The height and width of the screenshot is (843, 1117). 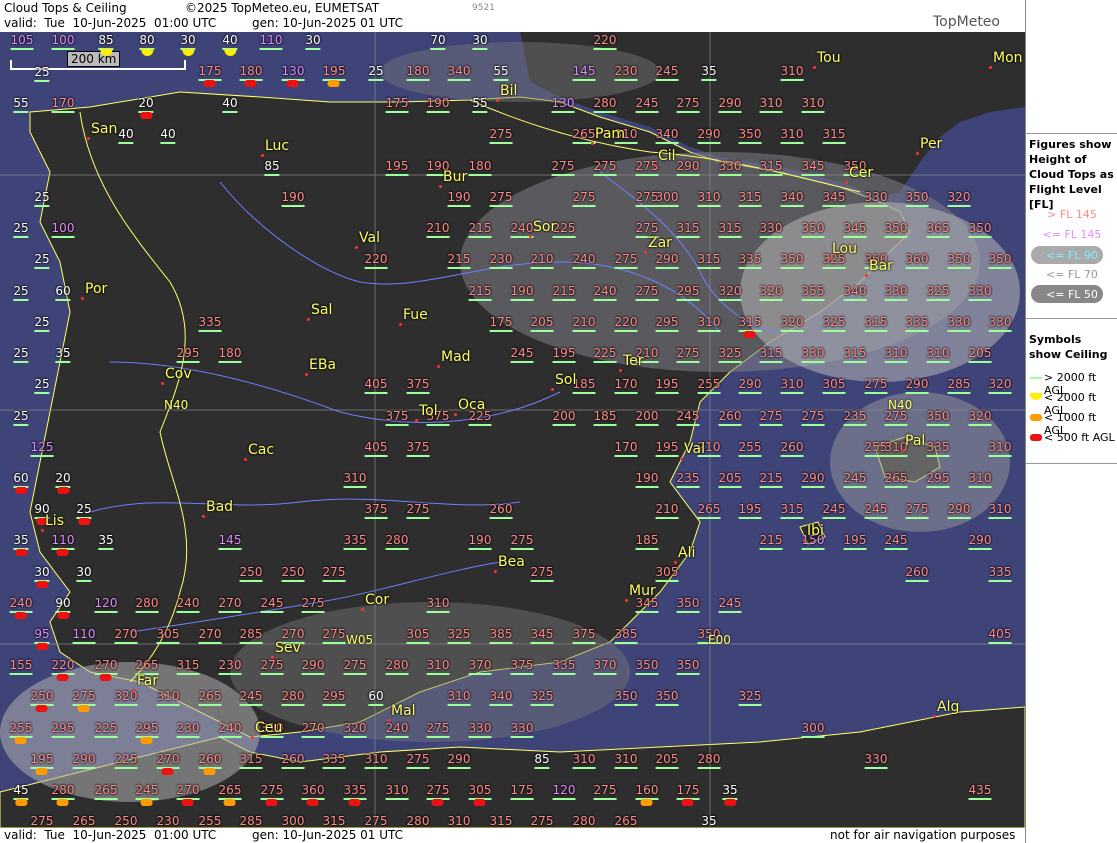 I want to click on cloud-top-value: 280, so click(x=63, y=794).